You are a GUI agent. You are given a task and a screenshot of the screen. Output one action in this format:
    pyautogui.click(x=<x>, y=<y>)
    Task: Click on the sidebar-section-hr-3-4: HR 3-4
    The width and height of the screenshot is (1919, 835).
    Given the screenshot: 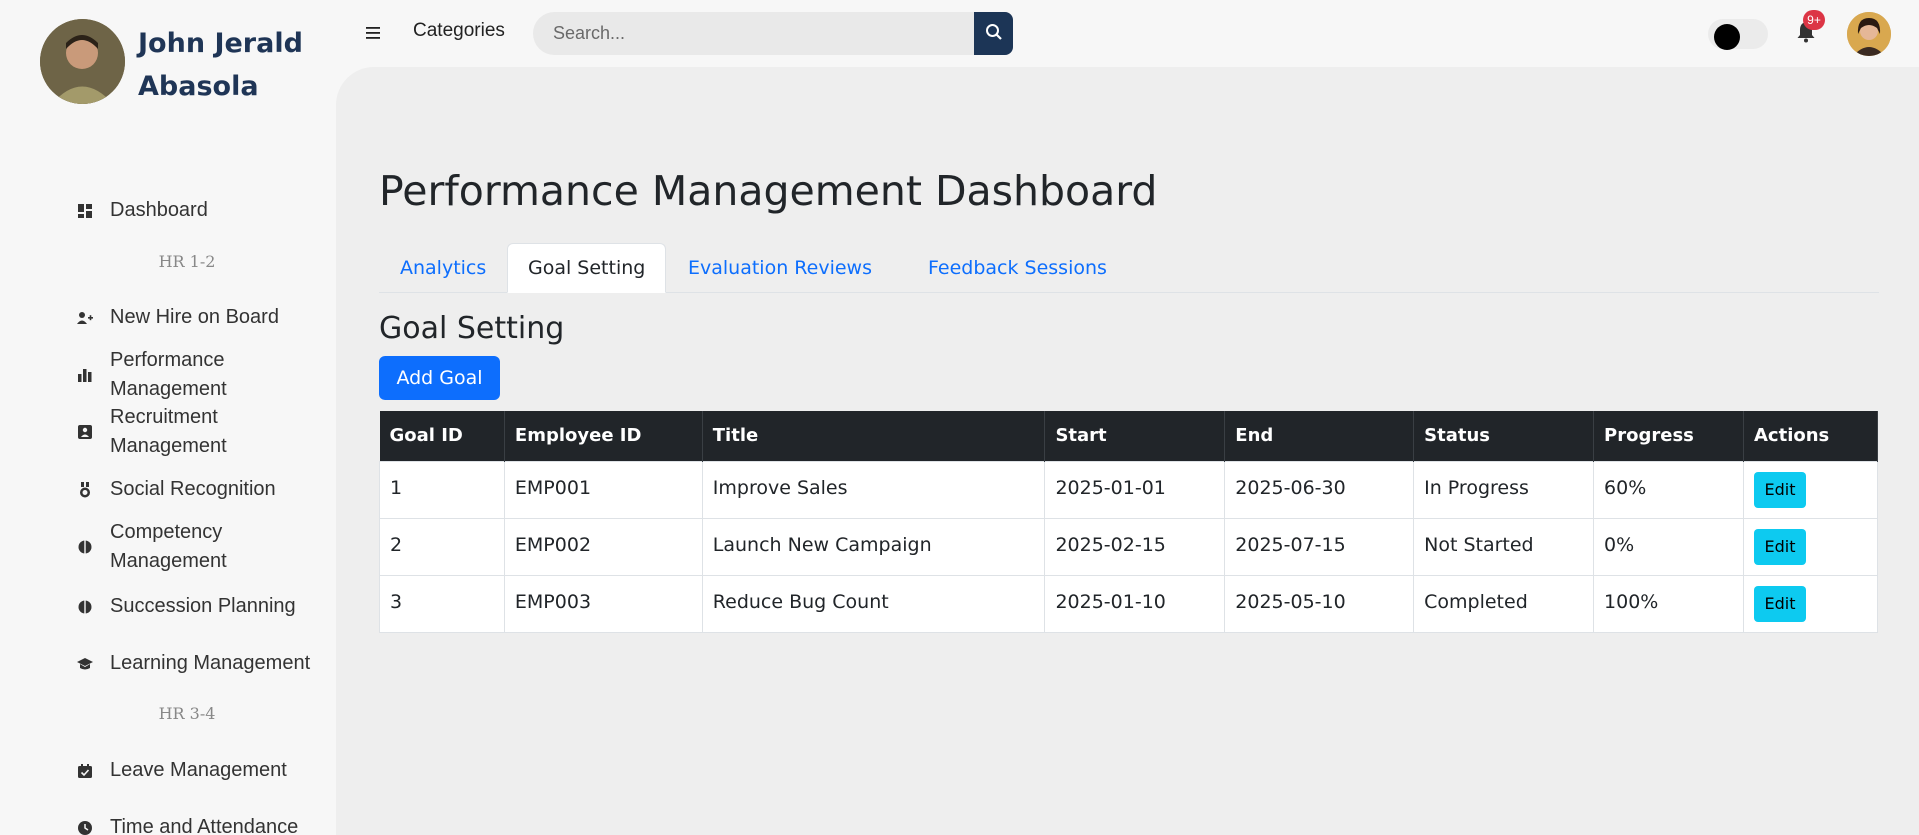 What is the action you would take?
    pyautogui.click(x=187, y=713)
    